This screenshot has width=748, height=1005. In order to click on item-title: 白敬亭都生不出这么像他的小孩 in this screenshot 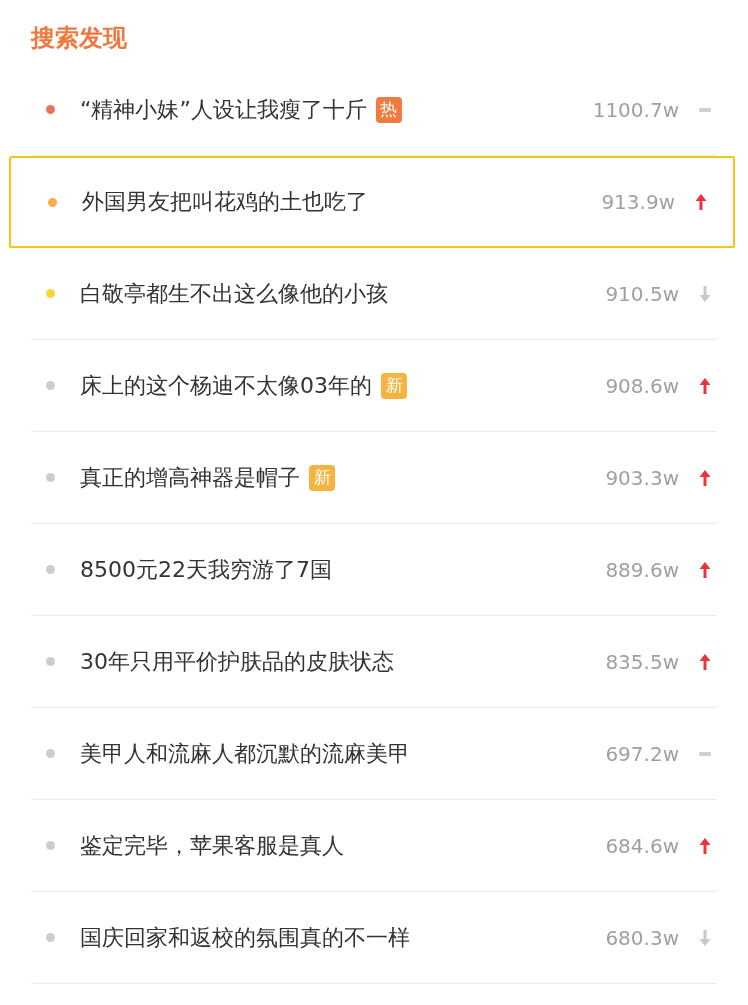, I will do `click(234, 293)`.